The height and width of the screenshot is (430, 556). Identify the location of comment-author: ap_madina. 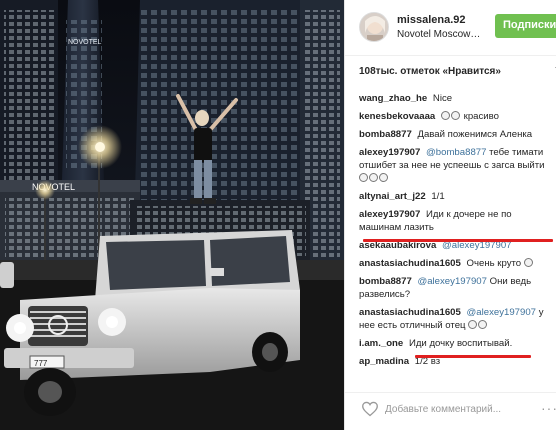
(384, 361).